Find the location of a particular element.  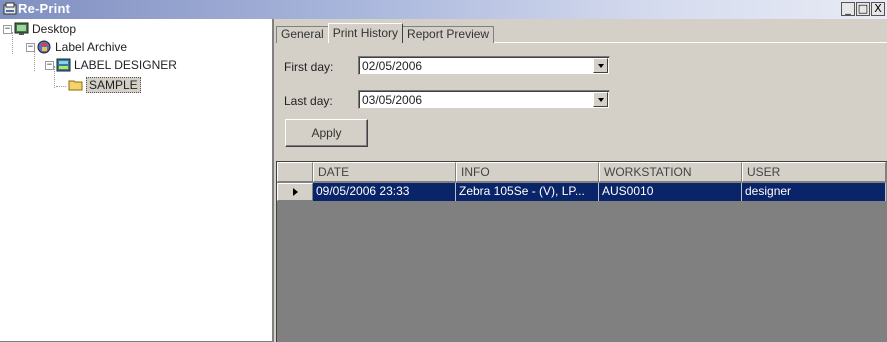

tree-node-desktop: − Desktop is located at coordinates (39, 29).